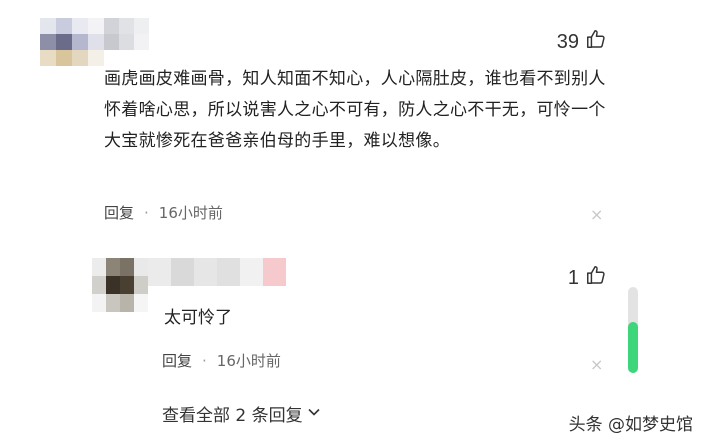 Image resolution: width=705 pixels, height=444 pixels. Describe the element at coordinates (198, 318) in the screenshot. I see `reply-text: 太可怜了` at that location.